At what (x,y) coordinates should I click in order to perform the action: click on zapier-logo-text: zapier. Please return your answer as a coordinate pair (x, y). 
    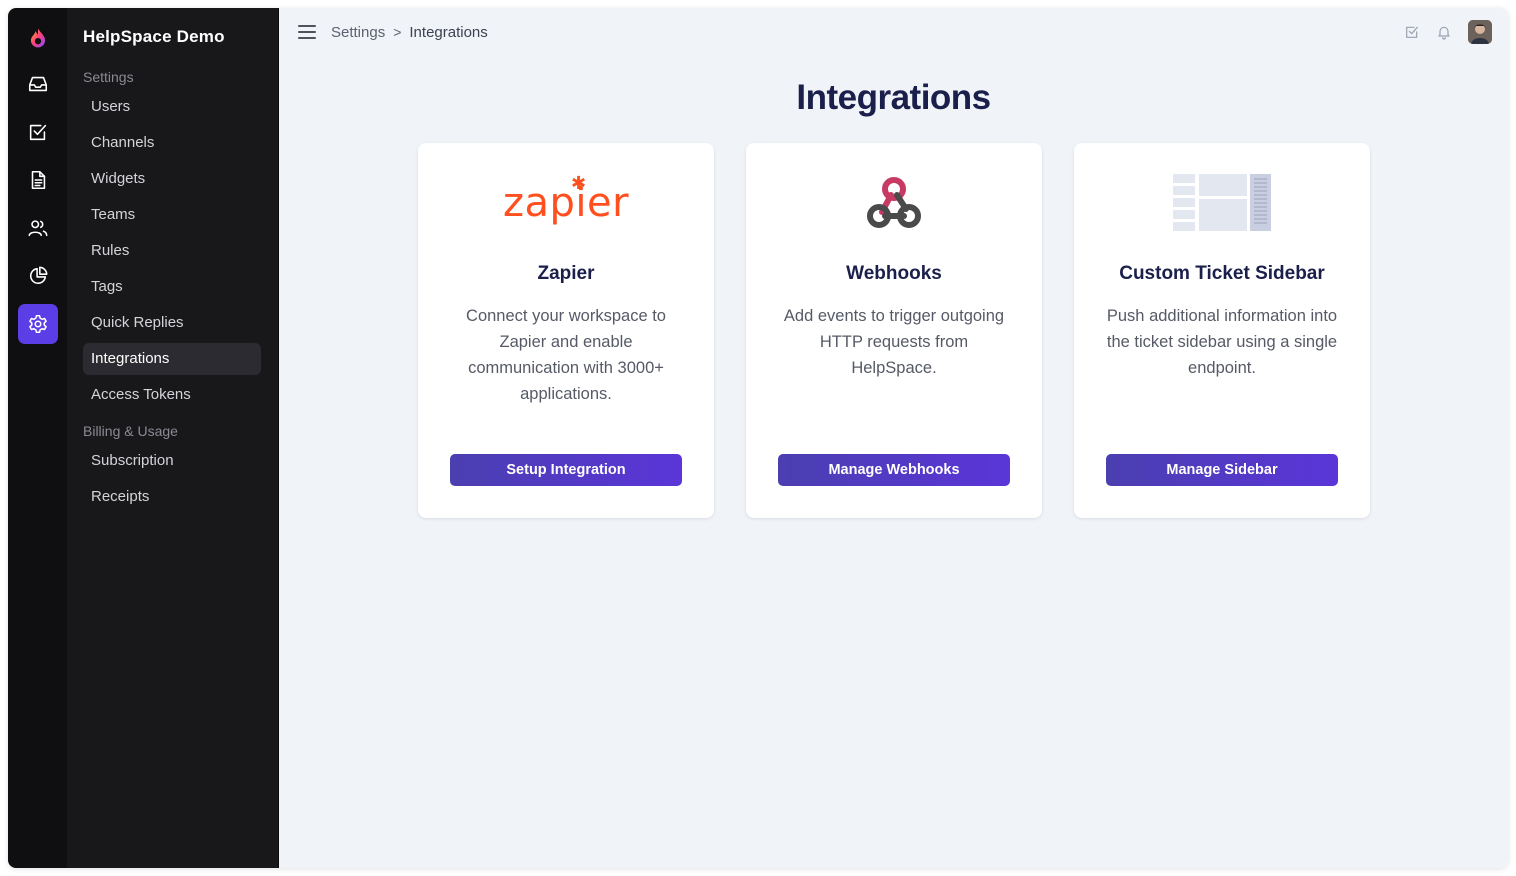
    Looking at the image, I should click on (566, 203).